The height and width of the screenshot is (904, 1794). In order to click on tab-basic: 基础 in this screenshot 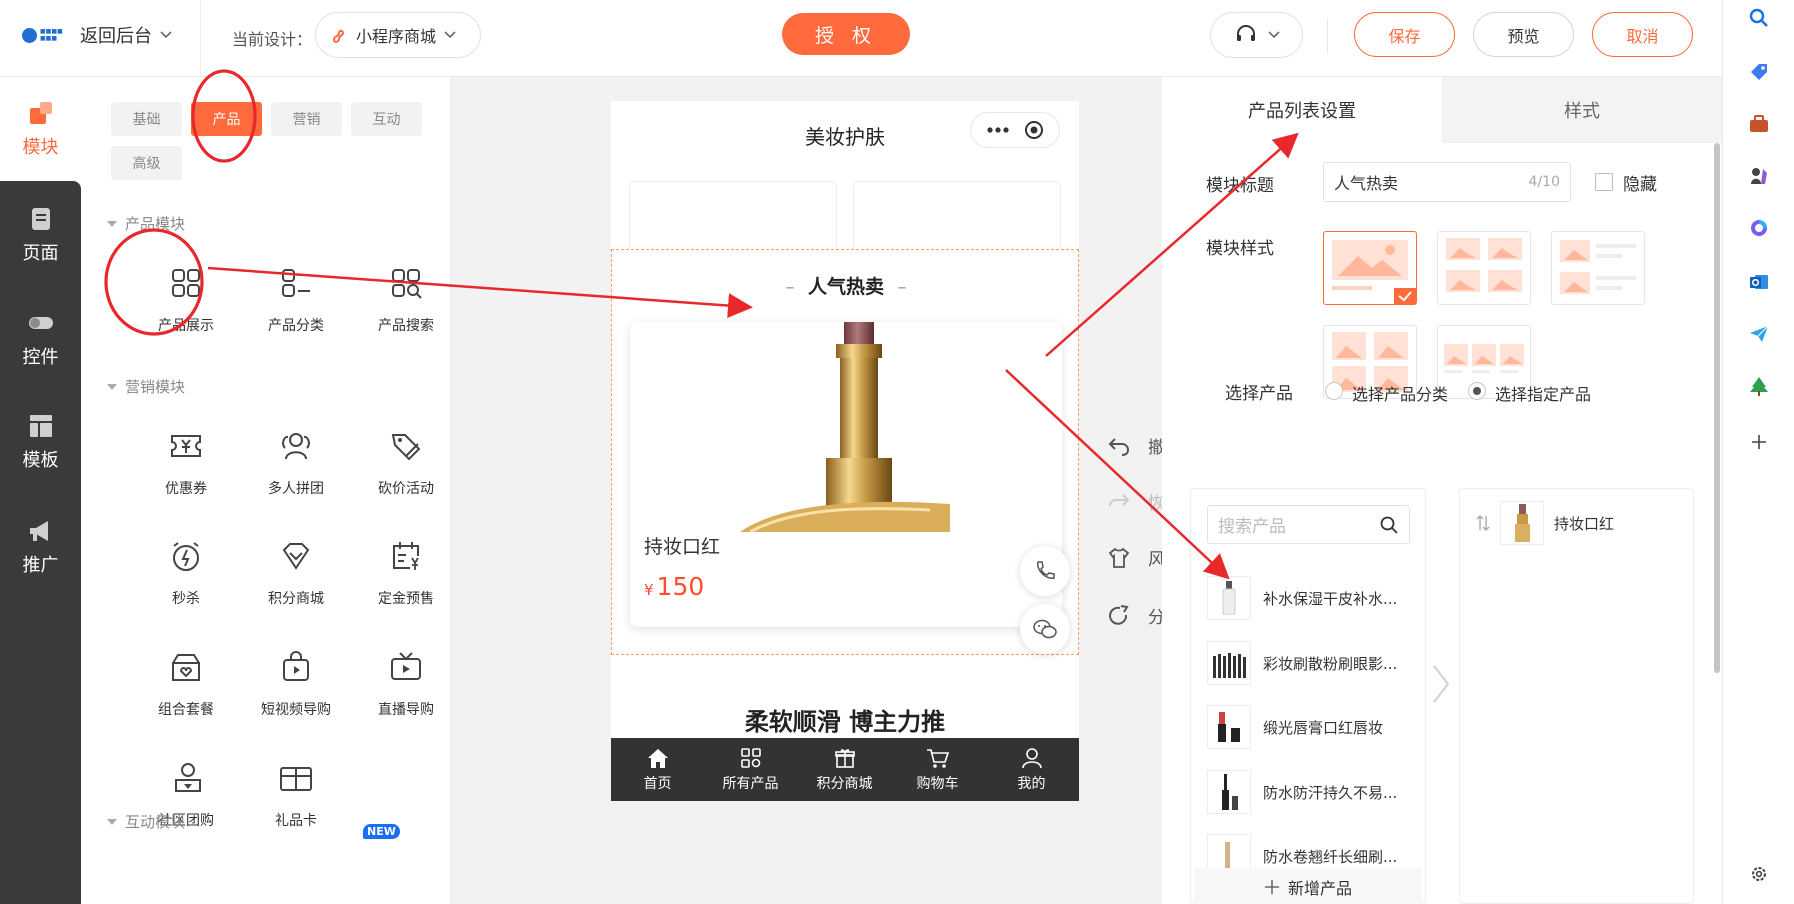, I will do `click(146, 119)`.